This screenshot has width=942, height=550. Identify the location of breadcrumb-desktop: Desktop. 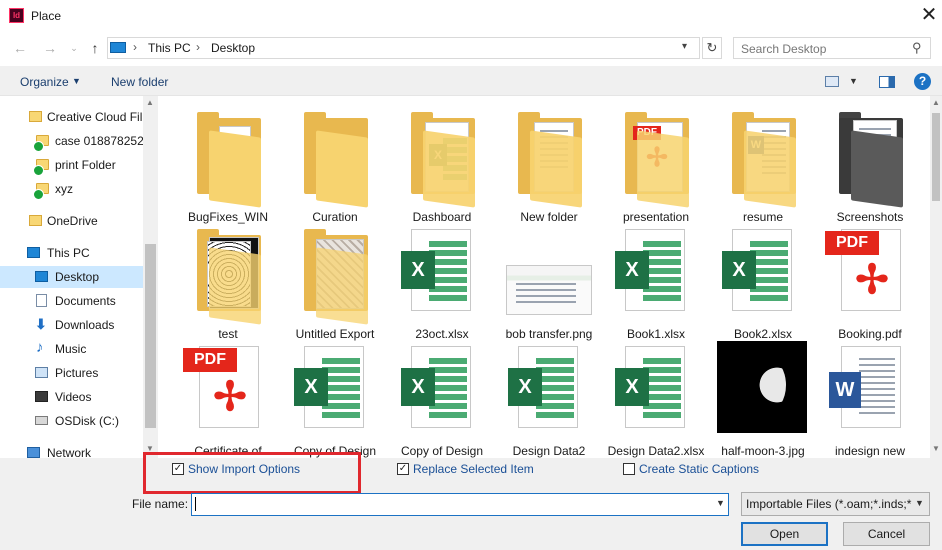
(233, 48).